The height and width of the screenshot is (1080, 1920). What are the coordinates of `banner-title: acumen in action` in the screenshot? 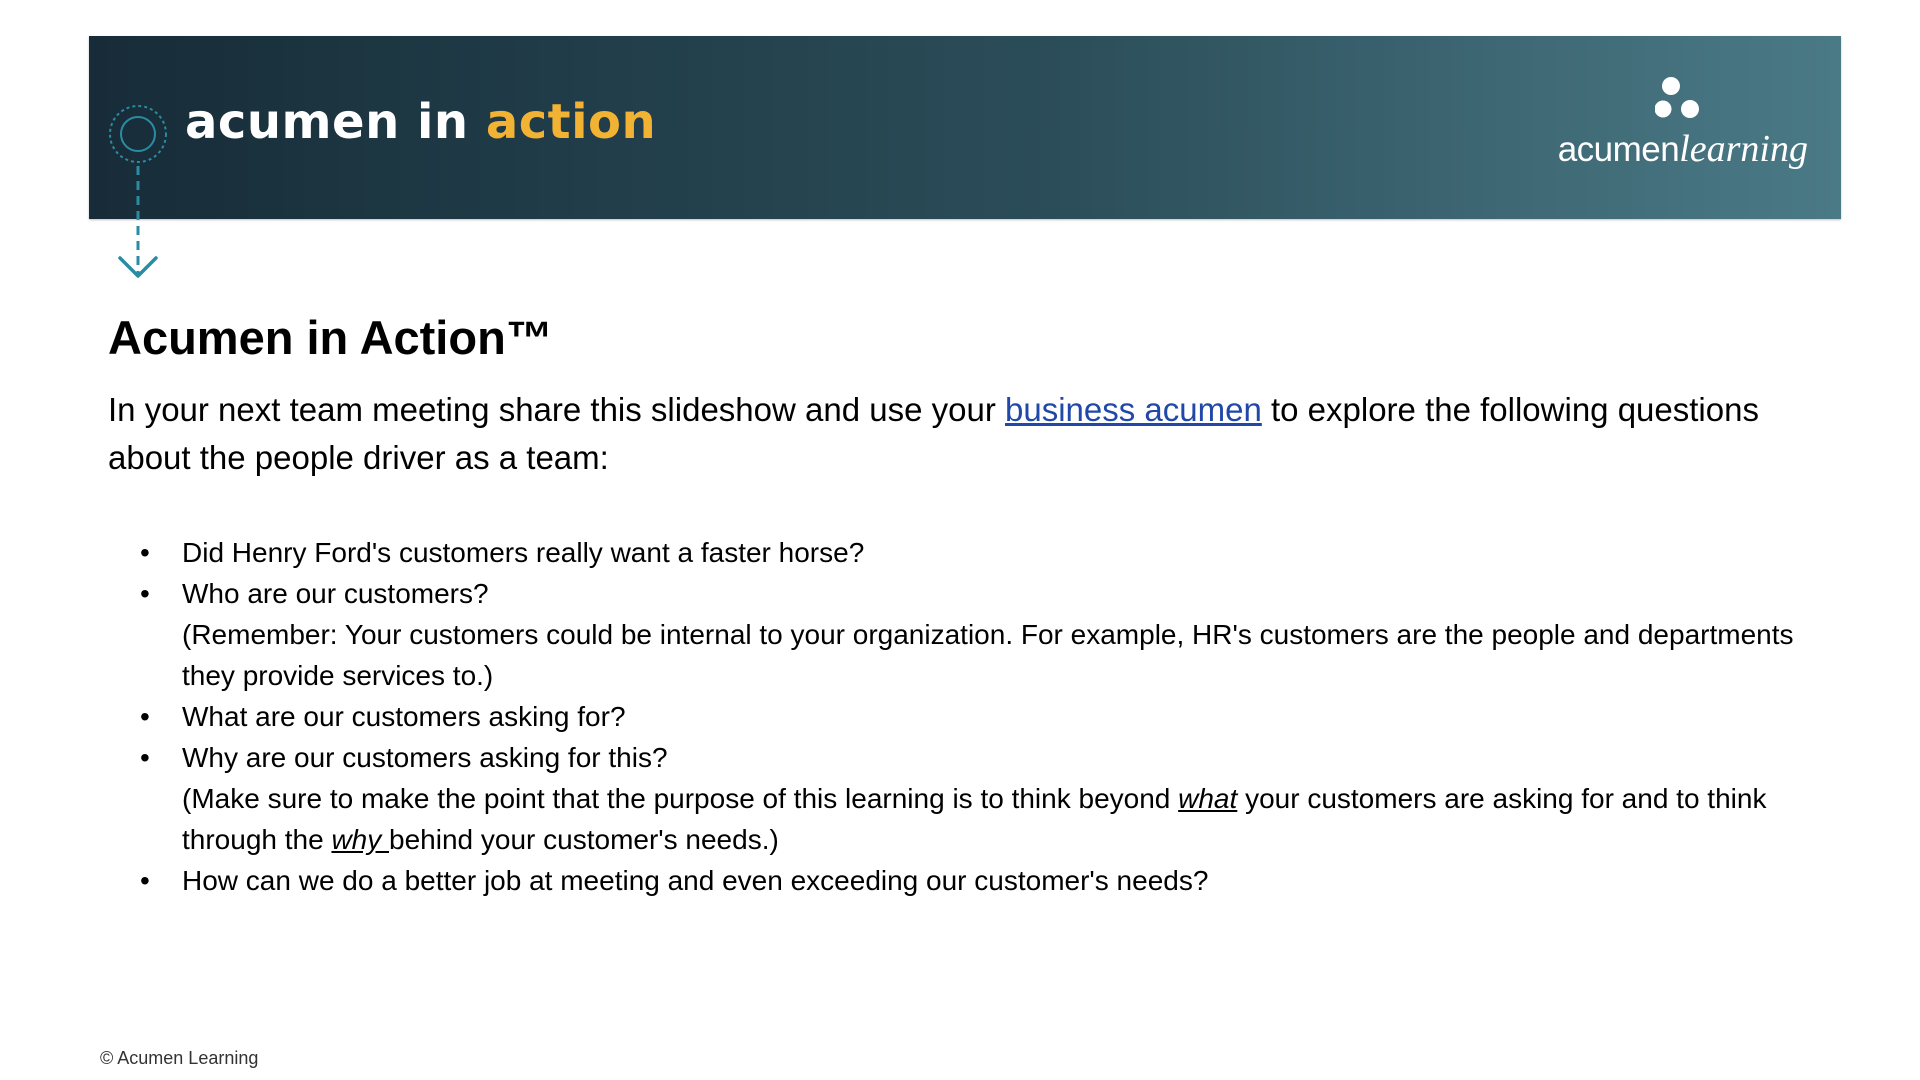 It's located at (420, 122).